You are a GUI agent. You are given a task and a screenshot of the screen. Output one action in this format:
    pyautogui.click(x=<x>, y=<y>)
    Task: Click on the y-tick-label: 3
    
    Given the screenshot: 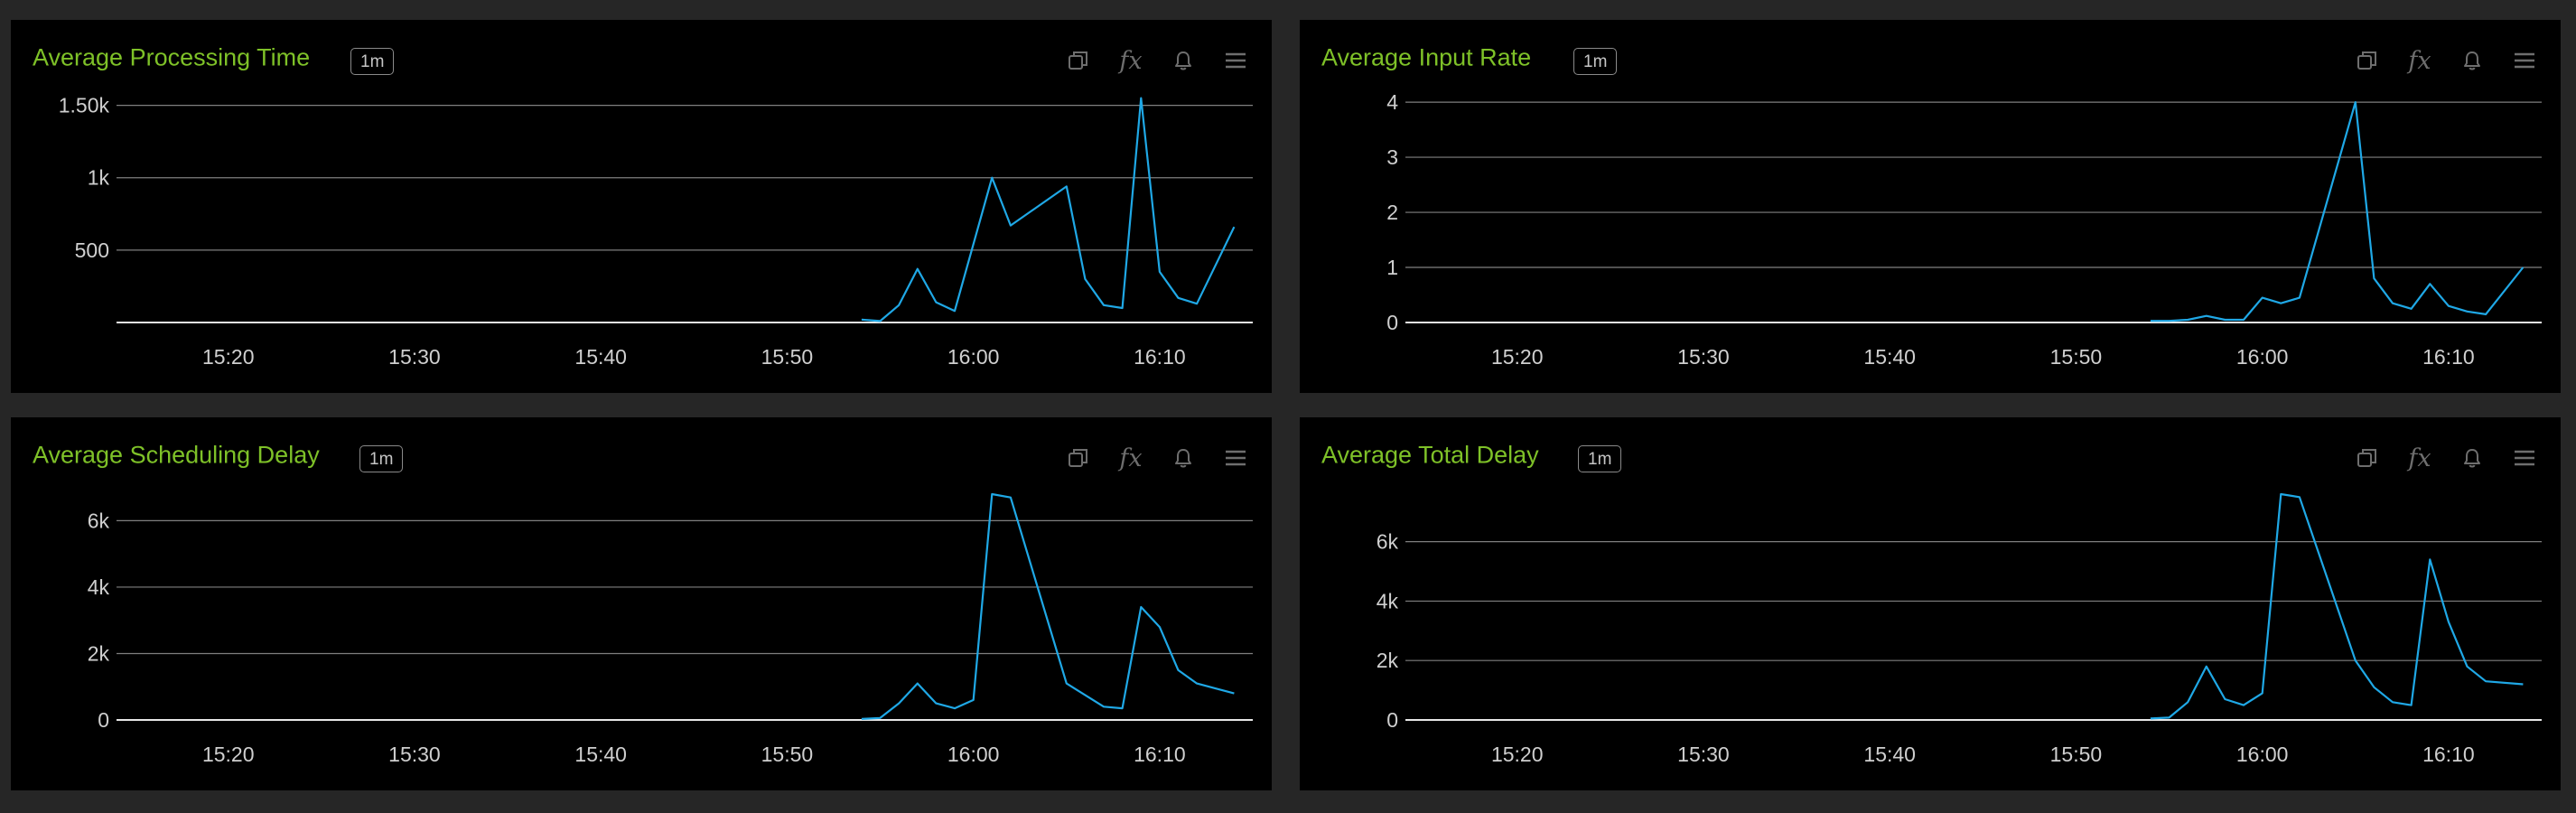 What is the action you would take?
    pyautogui.click(x=1392, y=157)
    